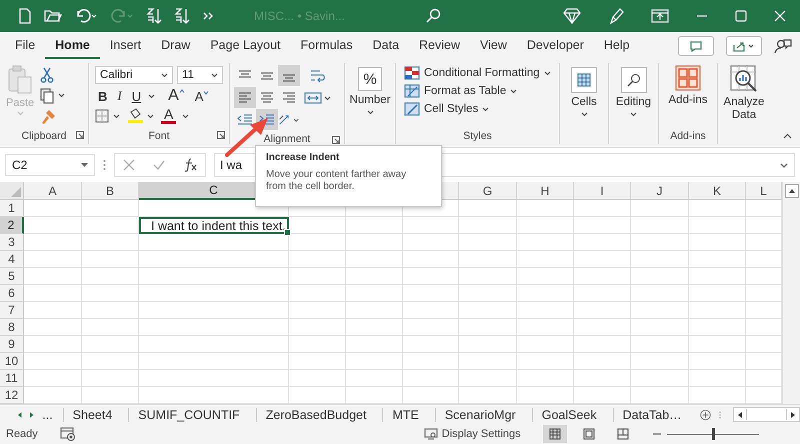 The width and height of the screenshot is (800, 444). What do you see at coordinates (717, 191) in the screenshot?
I see `column-header: K` at bounding box center [717, 191].